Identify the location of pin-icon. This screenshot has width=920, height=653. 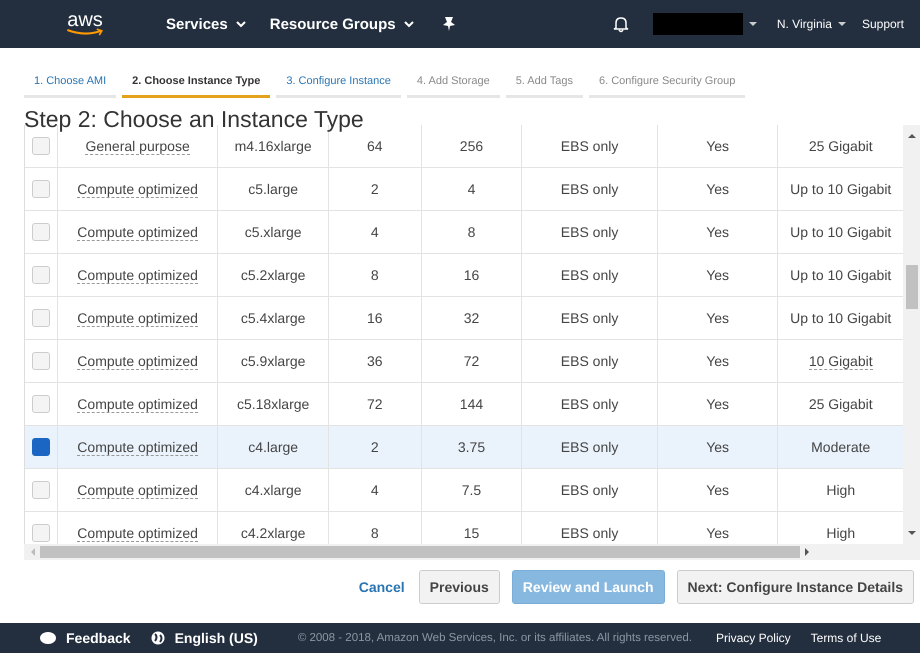
(449, 24).